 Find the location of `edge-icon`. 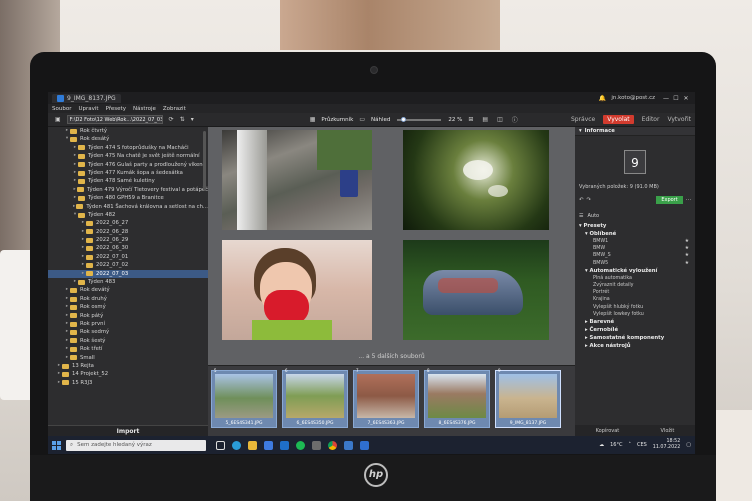

edge-icon is located at coordinates (236, 445).